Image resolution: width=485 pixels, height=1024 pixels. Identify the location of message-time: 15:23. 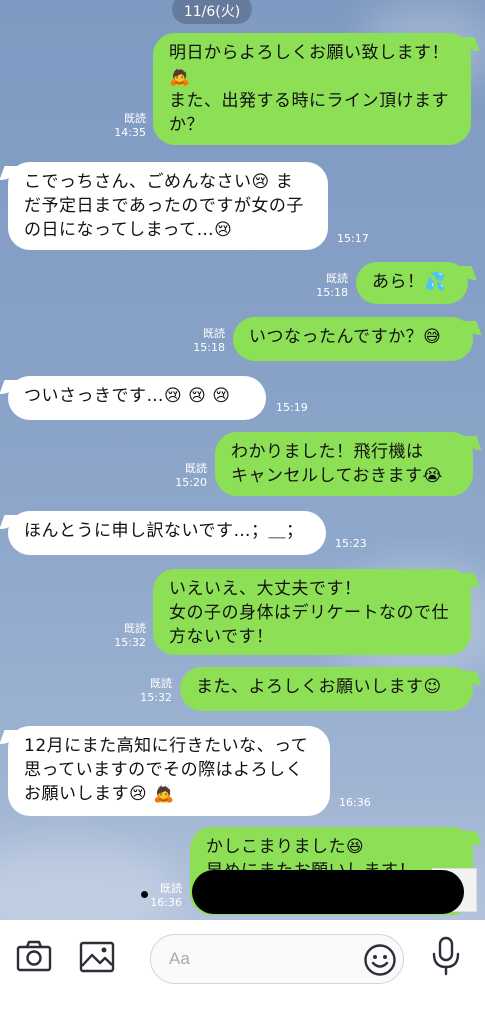
(351, 543).